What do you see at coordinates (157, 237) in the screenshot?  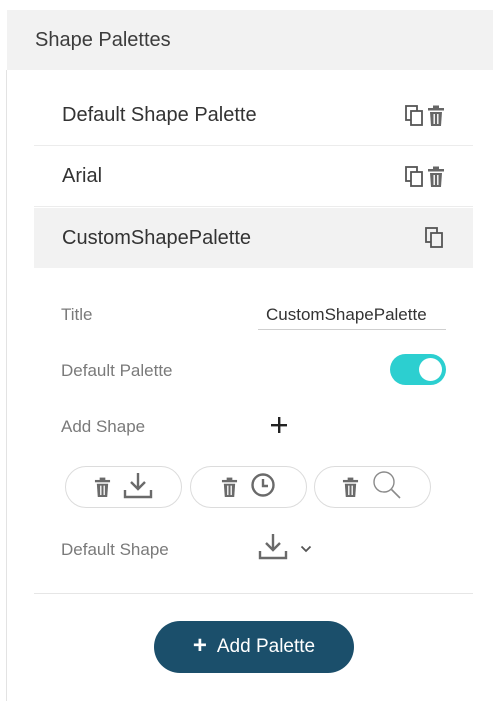 I see `palette-name: CustomShapePalette` at bounding box center [157, 237].